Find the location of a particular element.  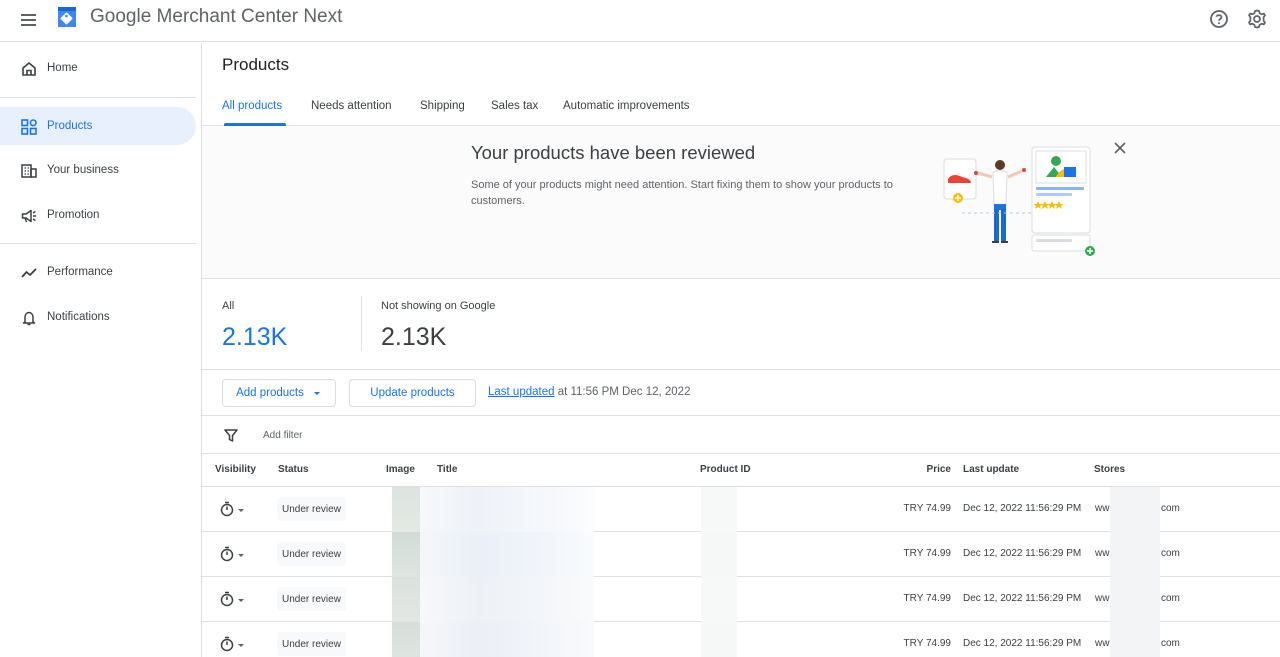

sidebar-item-your-business: Your business is located at coordinates (98, 170).